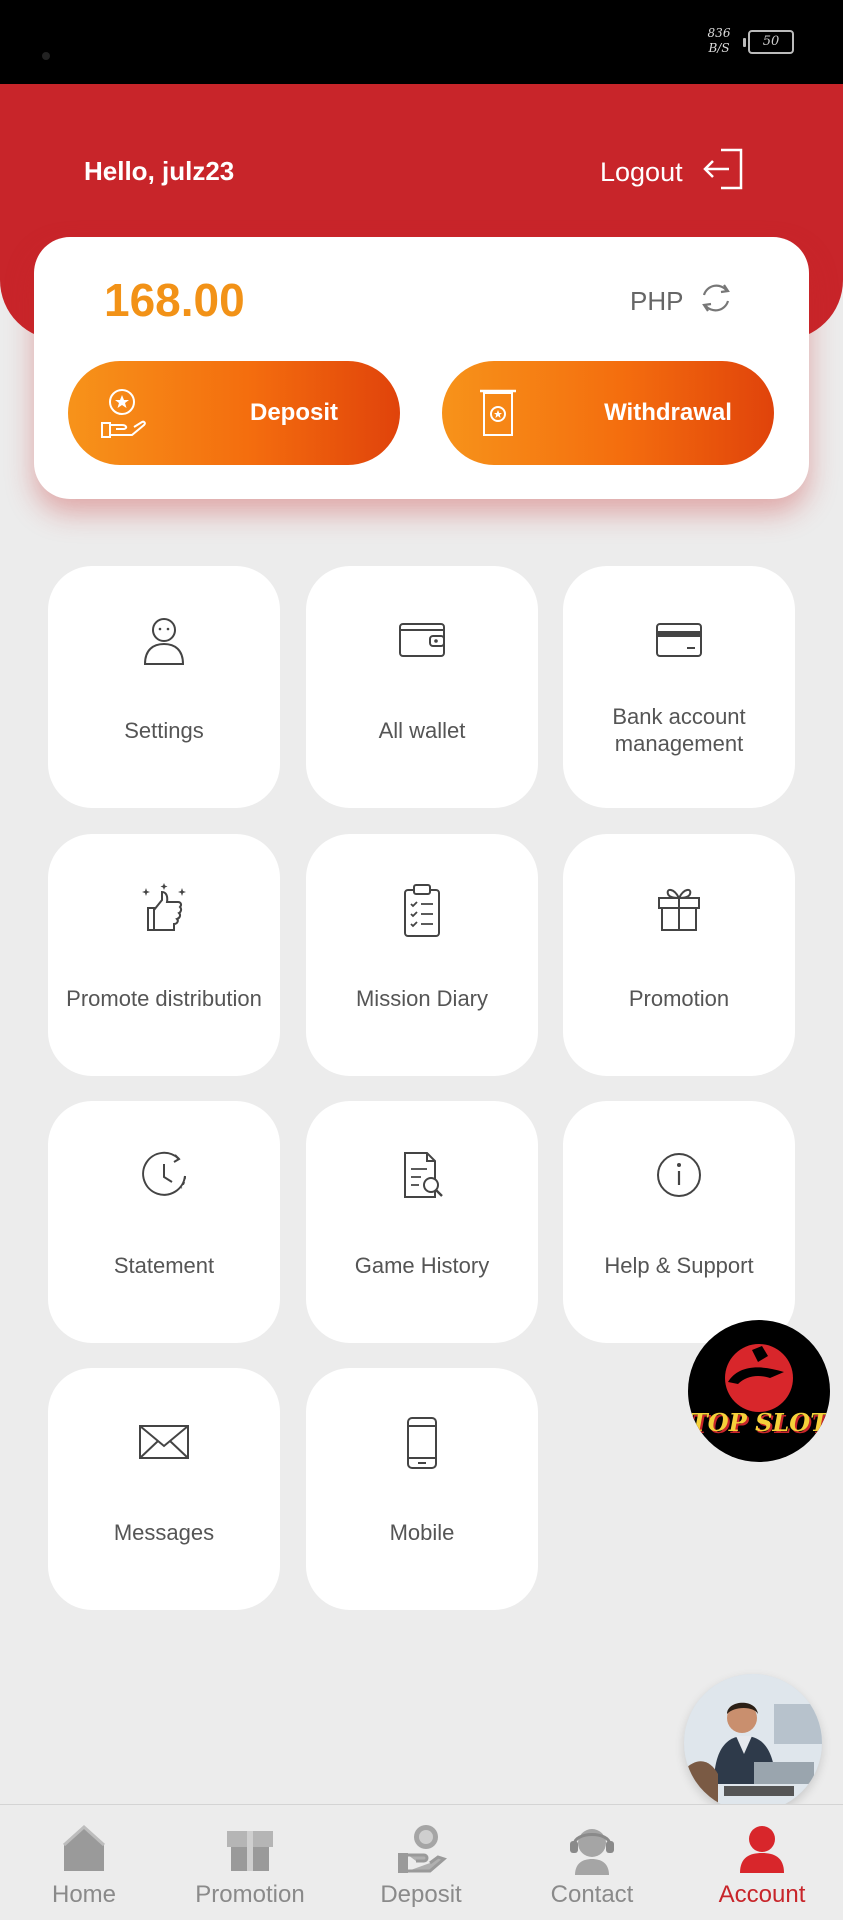 This screenshot has width=843, height=1920. What do you see at coordinates (421, 1848) in the screenshot?
I see `deposit-icon` at bounding box center [421, 1848].